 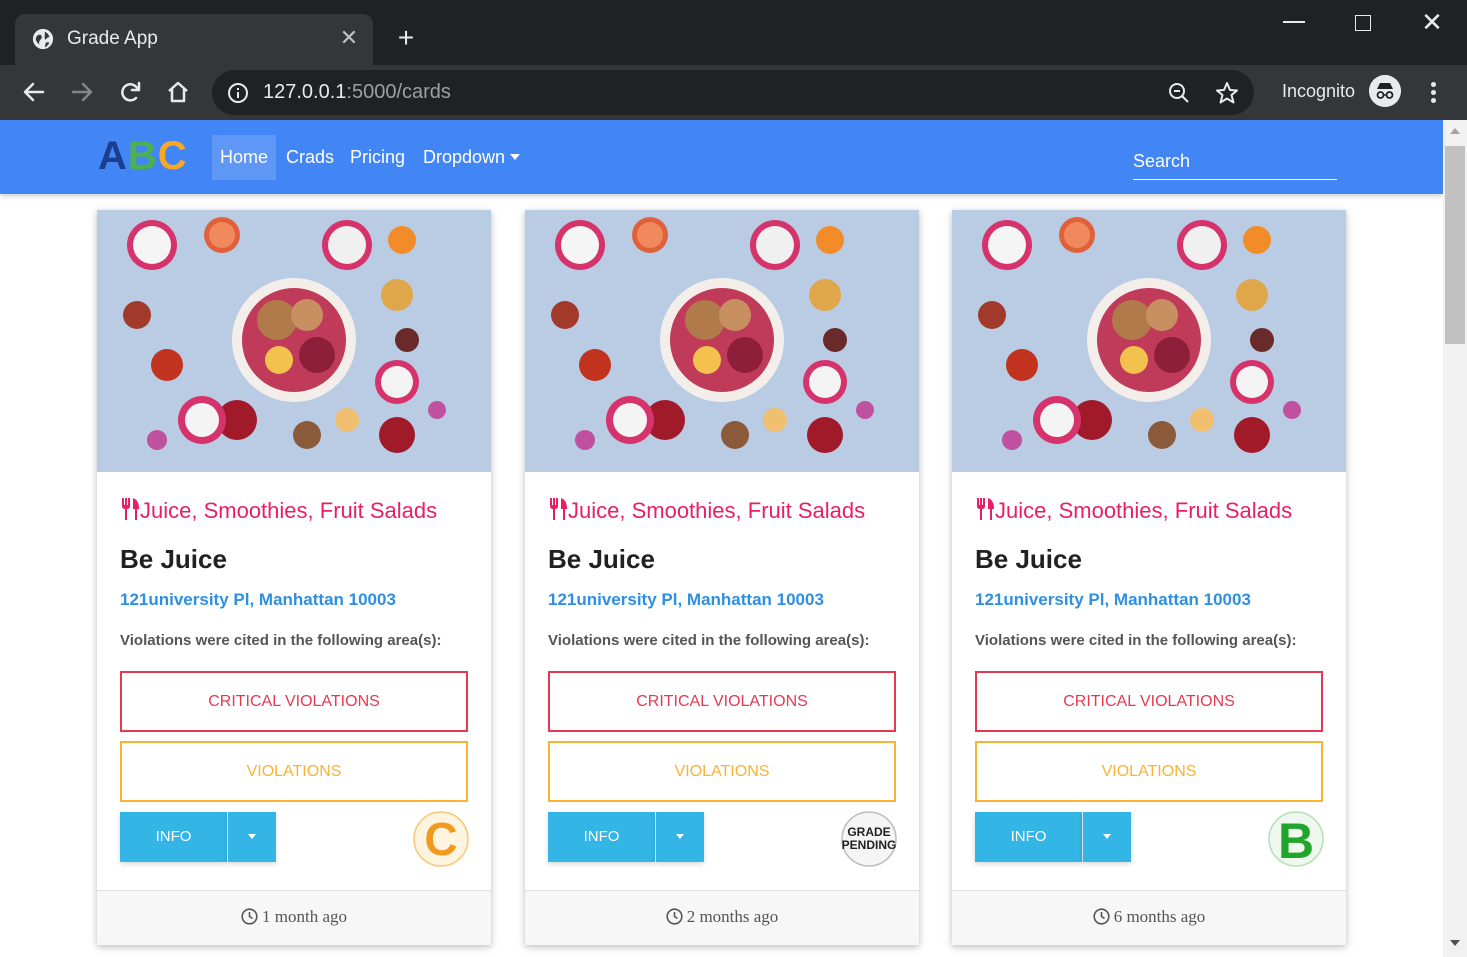 What do you see at coordinates (721, 157) in the screenshot?
I see `site-navbar: ABC Home Crads Pricing Dropdown` at bounding box center [721, 157].